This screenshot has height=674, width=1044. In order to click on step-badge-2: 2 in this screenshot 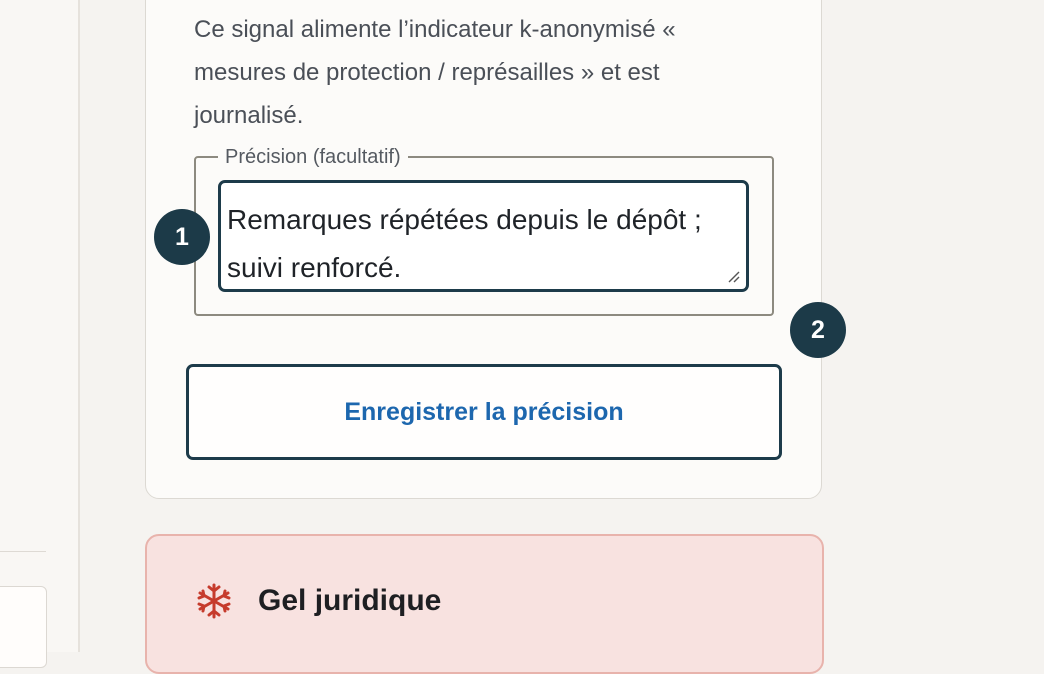, I will do `click(818, 330)`.